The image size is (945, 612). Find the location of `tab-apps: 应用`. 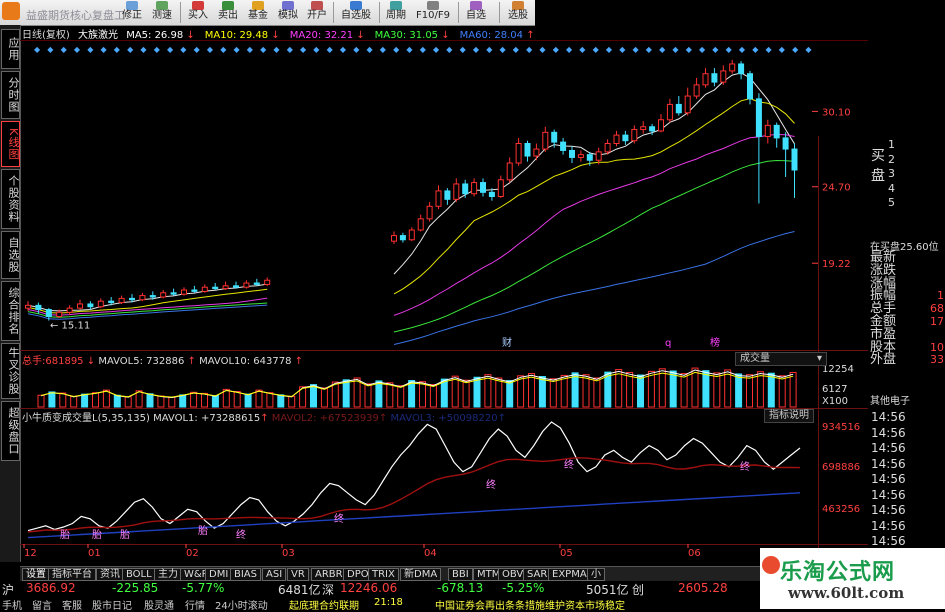

tab-apps: 应用 is located at coordinates (10, 49).